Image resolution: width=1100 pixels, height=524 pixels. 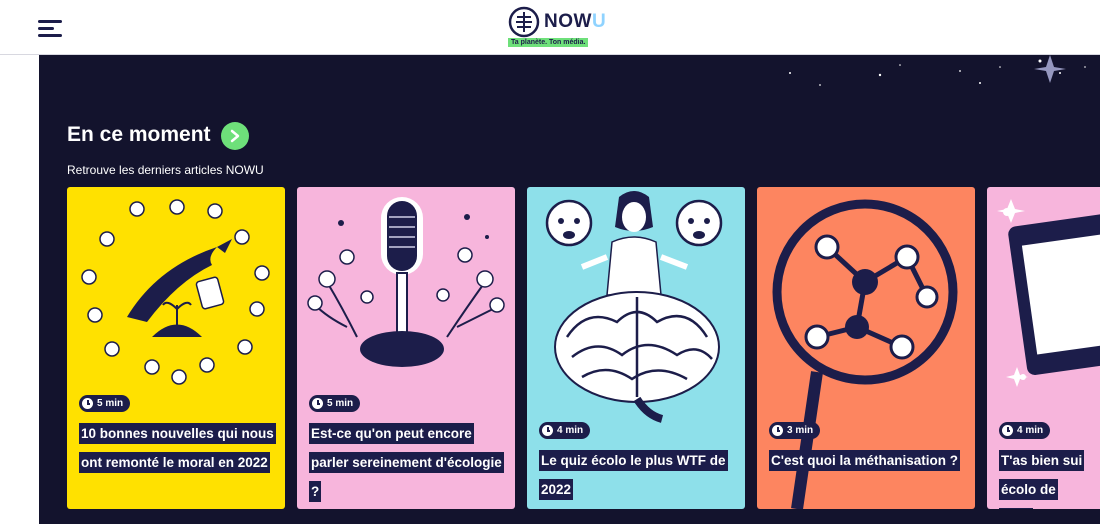 I want to click on logo-text: NOWU, so click(x=575, y=21).